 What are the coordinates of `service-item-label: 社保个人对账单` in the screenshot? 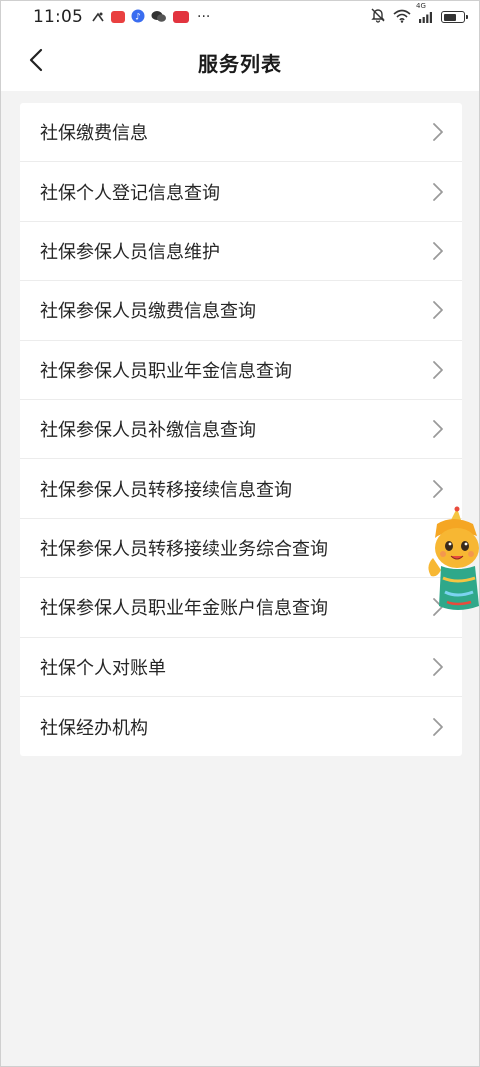 It's located at (103, 668).